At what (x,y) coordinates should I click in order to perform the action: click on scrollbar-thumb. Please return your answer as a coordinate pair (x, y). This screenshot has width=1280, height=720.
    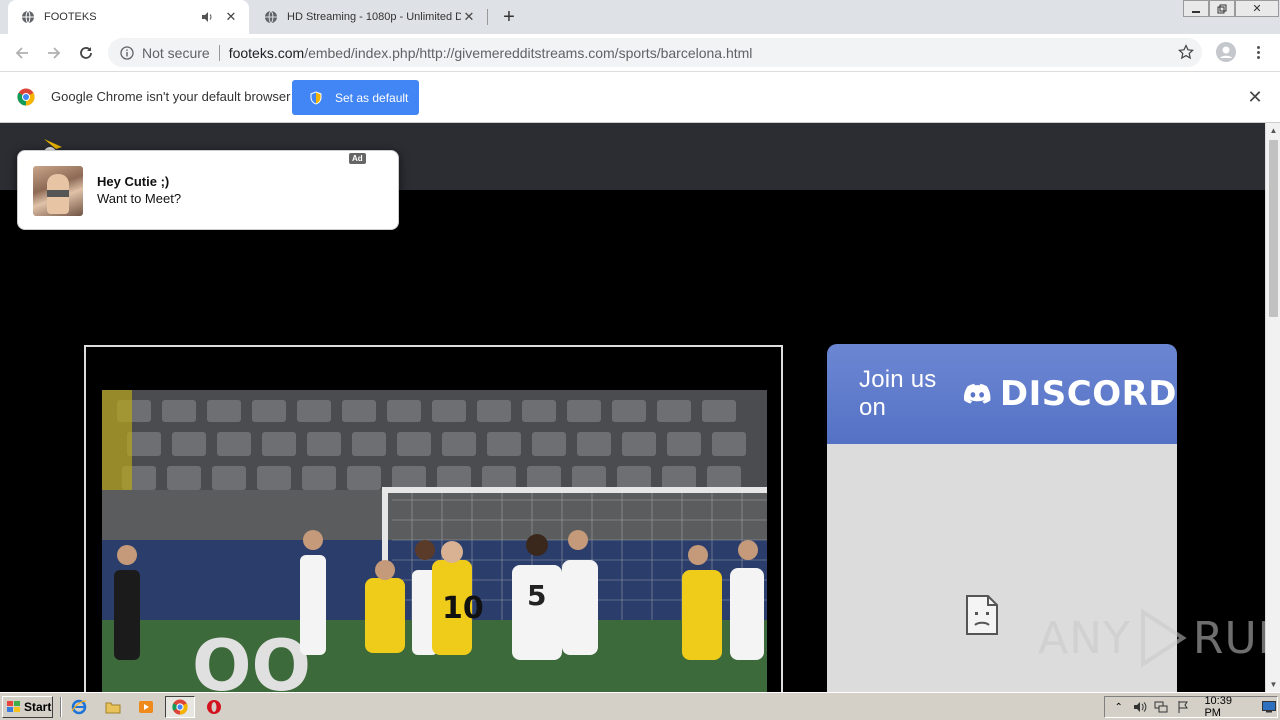
    Looking at the image, I should click on (1273, 228).